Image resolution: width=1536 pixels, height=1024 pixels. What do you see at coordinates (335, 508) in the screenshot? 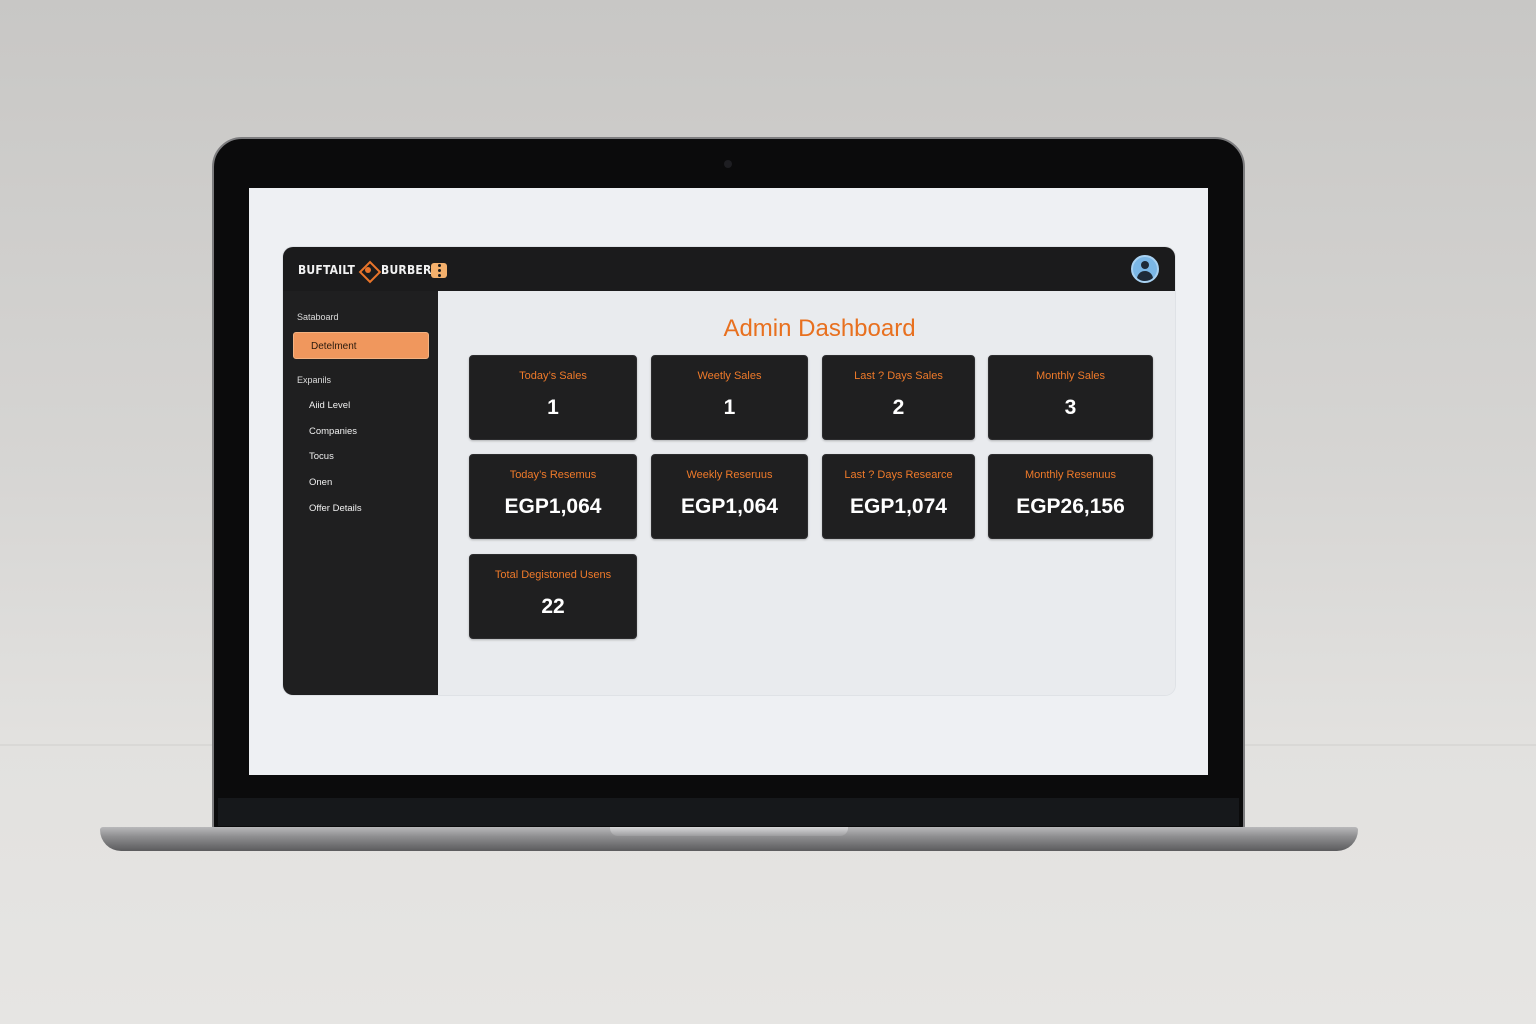
I see `sidebar-item: Offer Details` at bounding box center [335, 508].